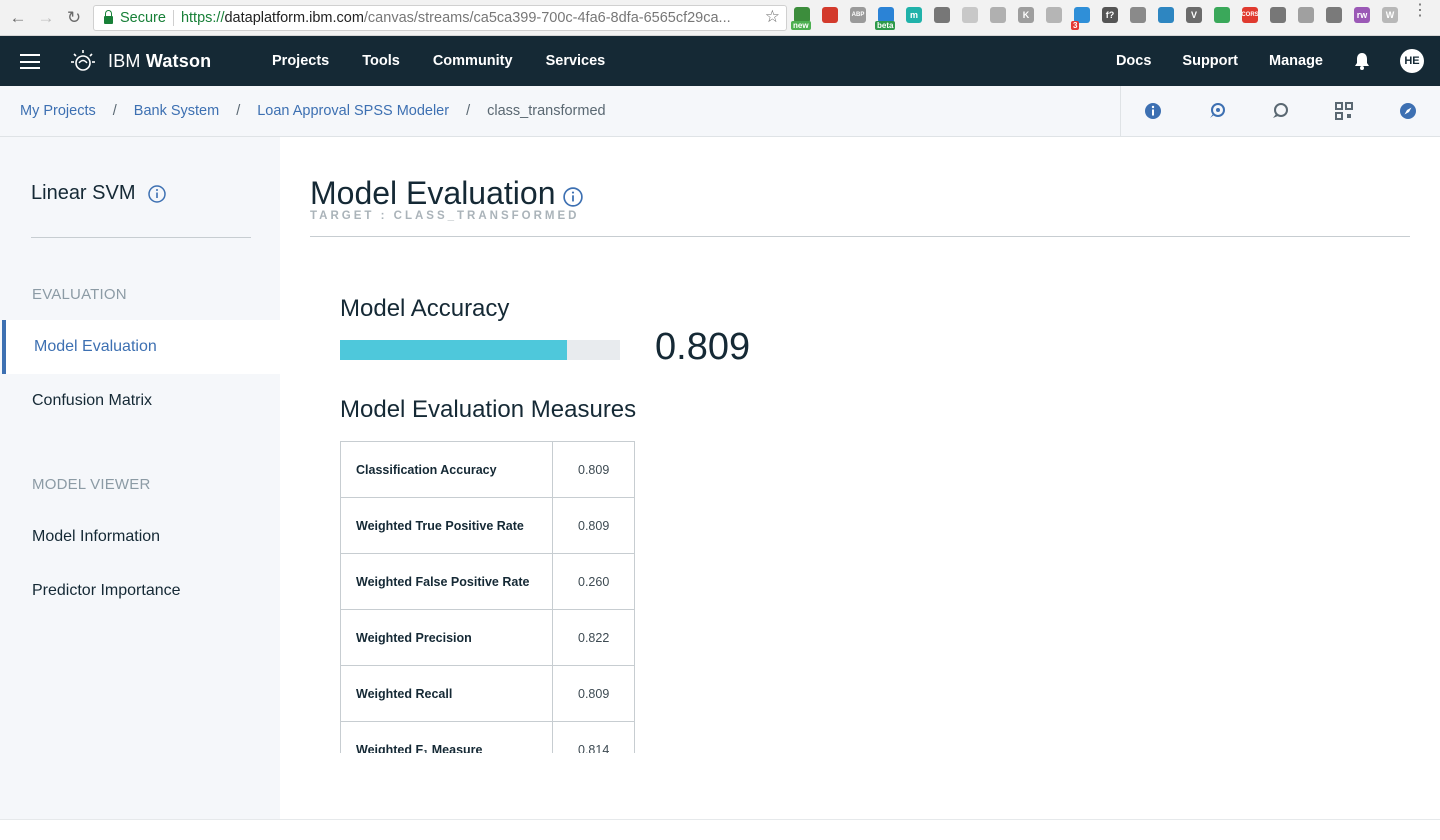 Image resolution: width=1440 pixels, height=840 pixels. What do you see at coordinates (447, 469) in the screenshot?
I see `measure-label: Classification Accuracy` at bounding box center [447, 469].